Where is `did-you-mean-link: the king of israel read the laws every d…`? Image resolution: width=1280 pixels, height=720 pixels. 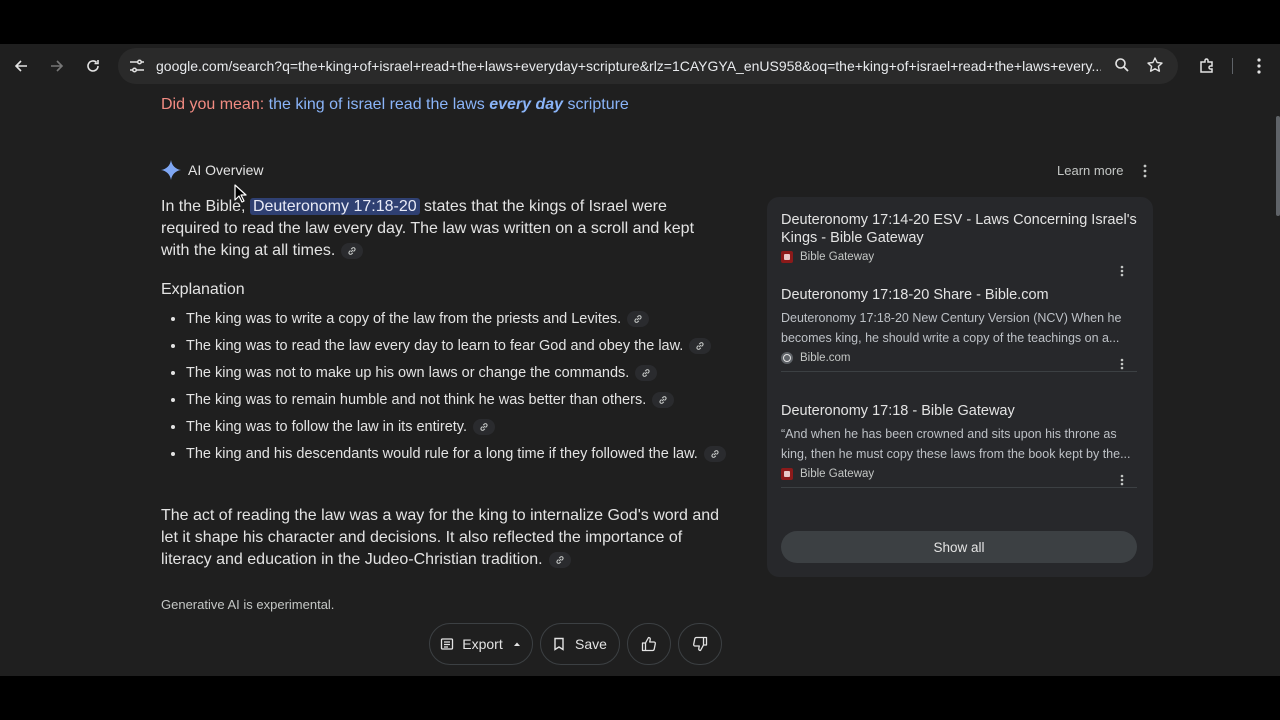
did-you-mean-link: the king of israel read the laws every d… is located at coordinates (449, 104).